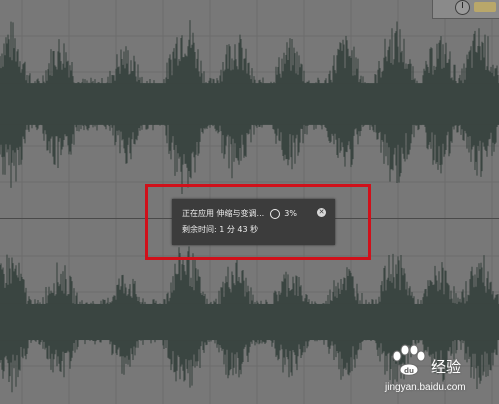  Describe the element at coordinates (409, 360) in the screenshot. I see `paw-logo-icon: du` at that location.